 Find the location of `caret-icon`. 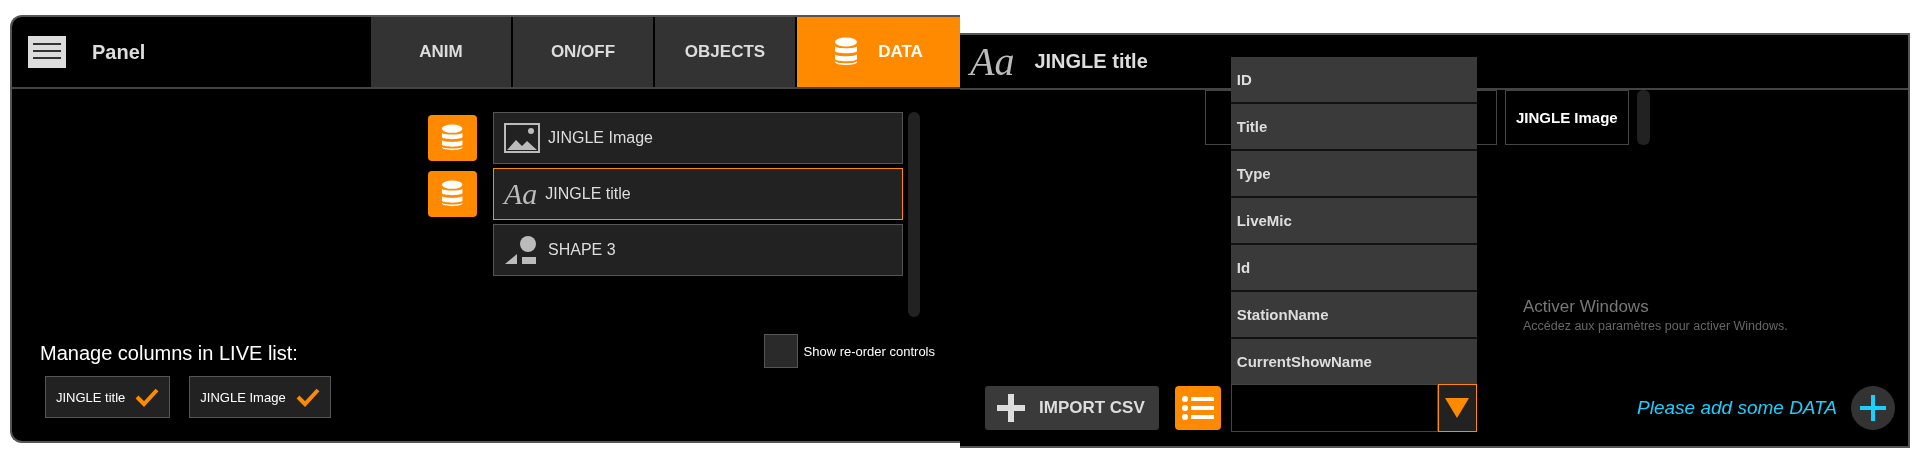

caret-icon is located at coordinates (1457, 408).